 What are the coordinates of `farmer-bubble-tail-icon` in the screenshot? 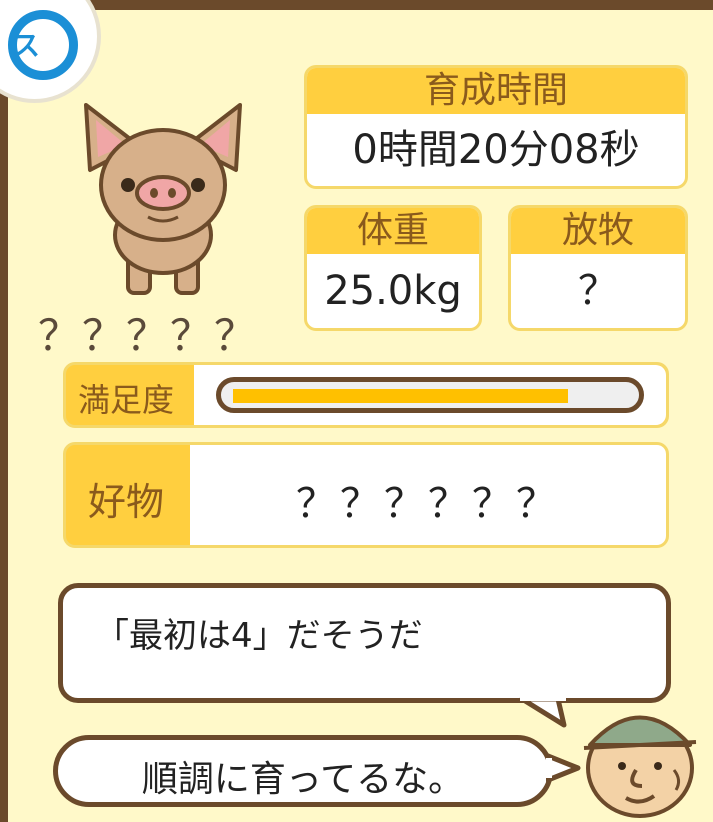 It's located at (563, 768).